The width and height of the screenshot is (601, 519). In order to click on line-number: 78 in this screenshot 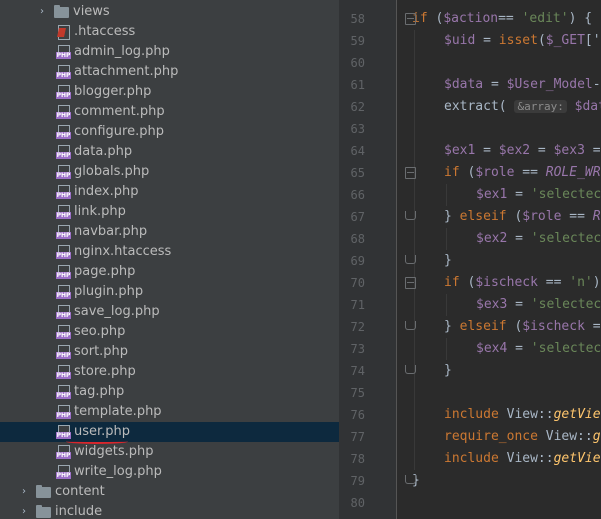, I will do `click(357, 459)`.